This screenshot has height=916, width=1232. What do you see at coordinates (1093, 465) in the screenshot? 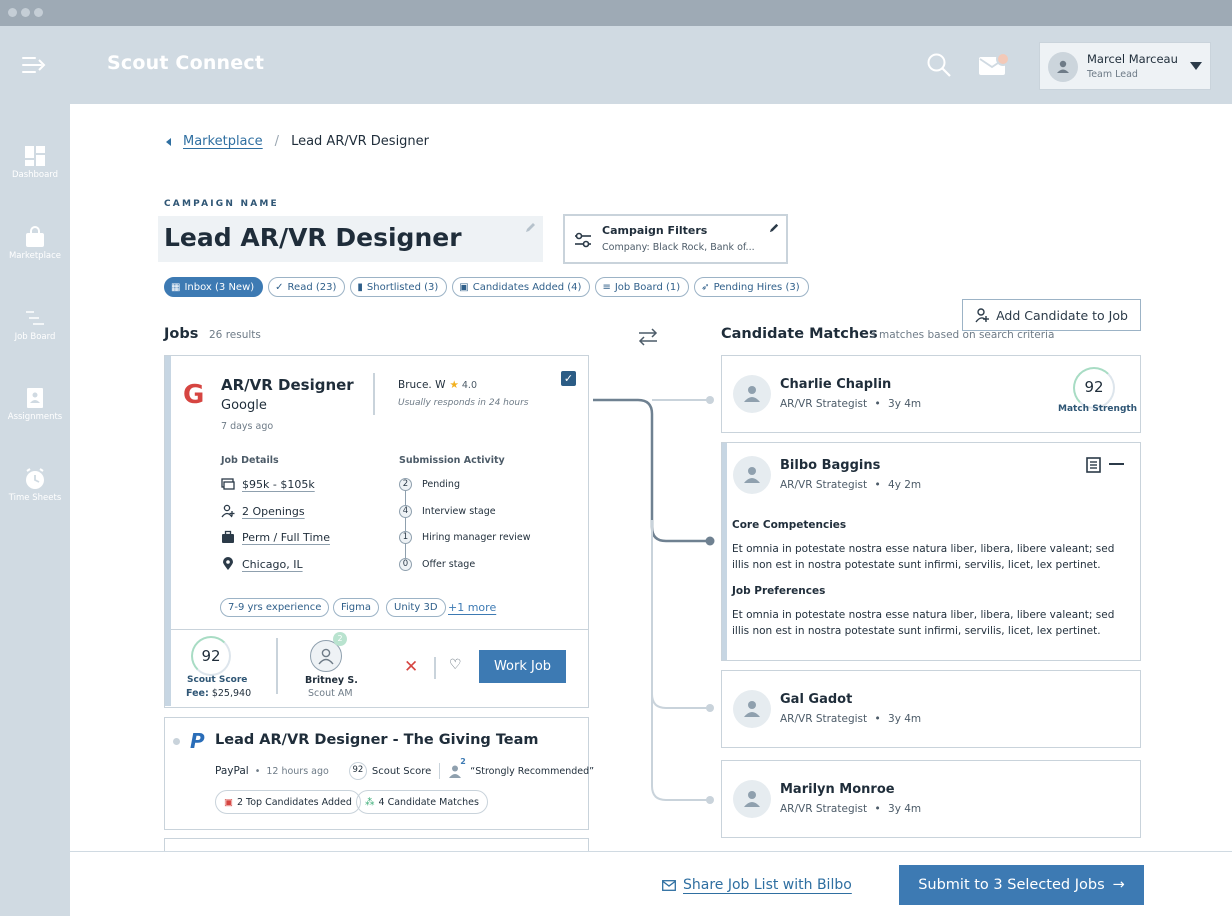
I see `resume-icon` at bounding box center [1093, 465].